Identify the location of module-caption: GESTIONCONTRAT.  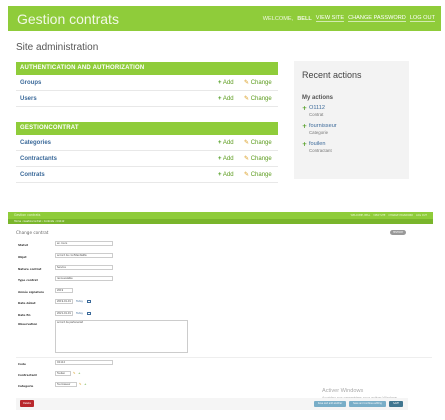
(147, 128).